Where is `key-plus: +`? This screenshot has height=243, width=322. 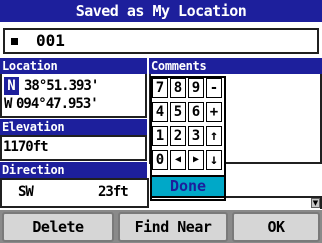
key-plus: + is located at coordinates (214, 112).